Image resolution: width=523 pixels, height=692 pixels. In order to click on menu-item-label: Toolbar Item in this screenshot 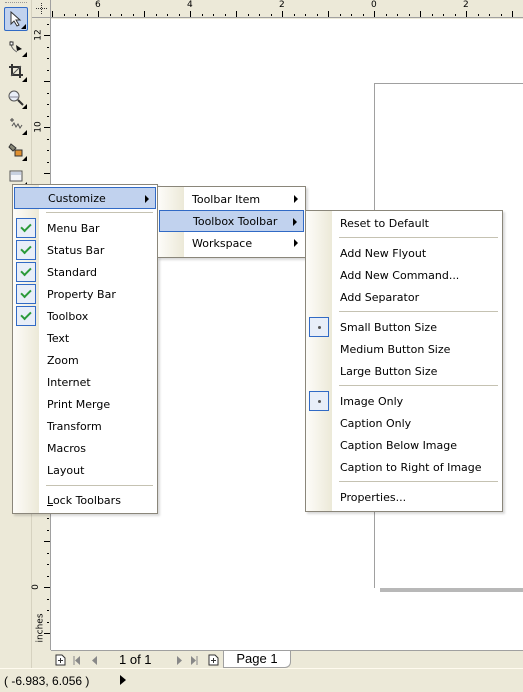, I will do `click(226, 199)`.